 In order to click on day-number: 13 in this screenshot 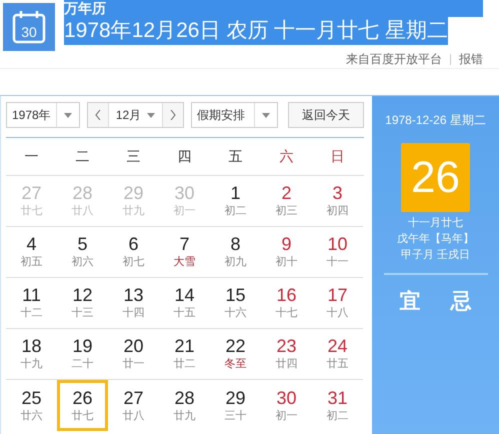, I will do `click(133, 295)`.